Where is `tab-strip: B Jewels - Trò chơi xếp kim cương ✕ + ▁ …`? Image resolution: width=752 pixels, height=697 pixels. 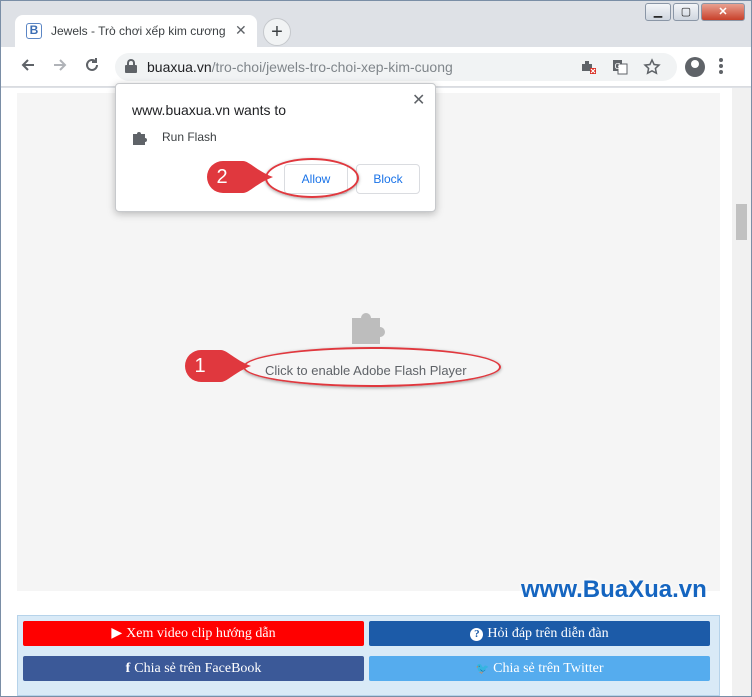 tab-strip: B Jewels - Trò chơi xếp kim cương ✕ + ▁ … is located at coordinates (376, 24).